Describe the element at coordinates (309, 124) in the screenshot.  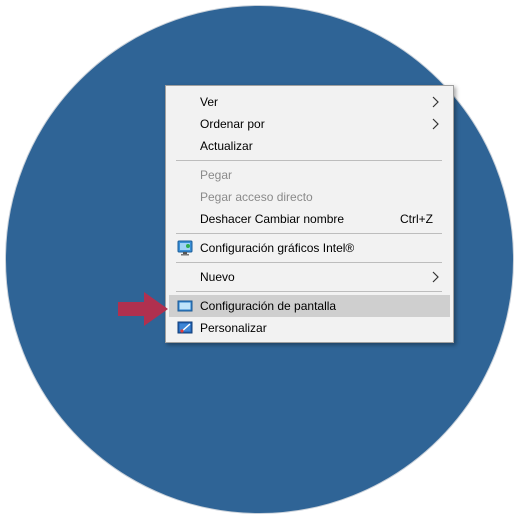
I see `menu-item-ordenar-por: Ordenar por` at that location.